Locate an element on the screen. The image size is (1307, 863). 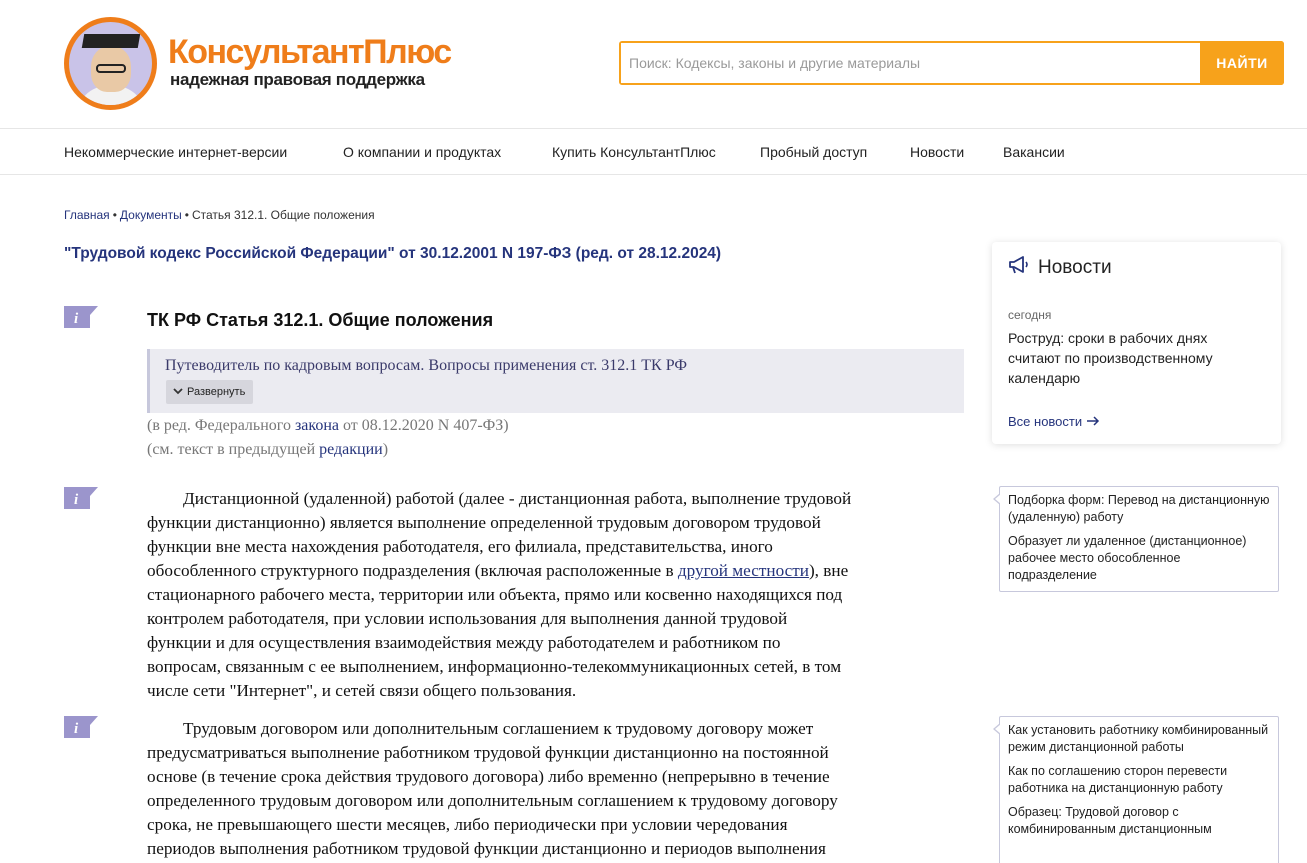
logo-portrait is located at coordinates (110, 63).